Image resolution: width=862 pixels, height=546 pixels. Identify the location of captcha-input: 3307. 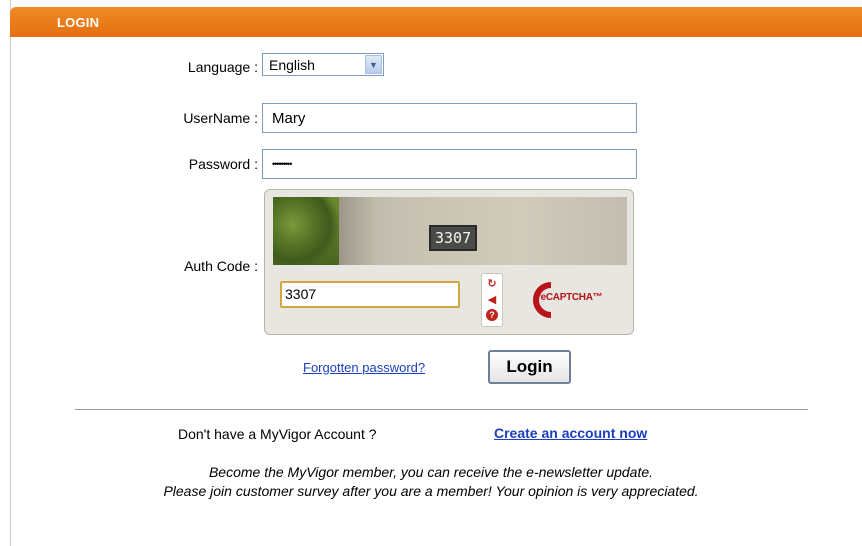
(370, 294).